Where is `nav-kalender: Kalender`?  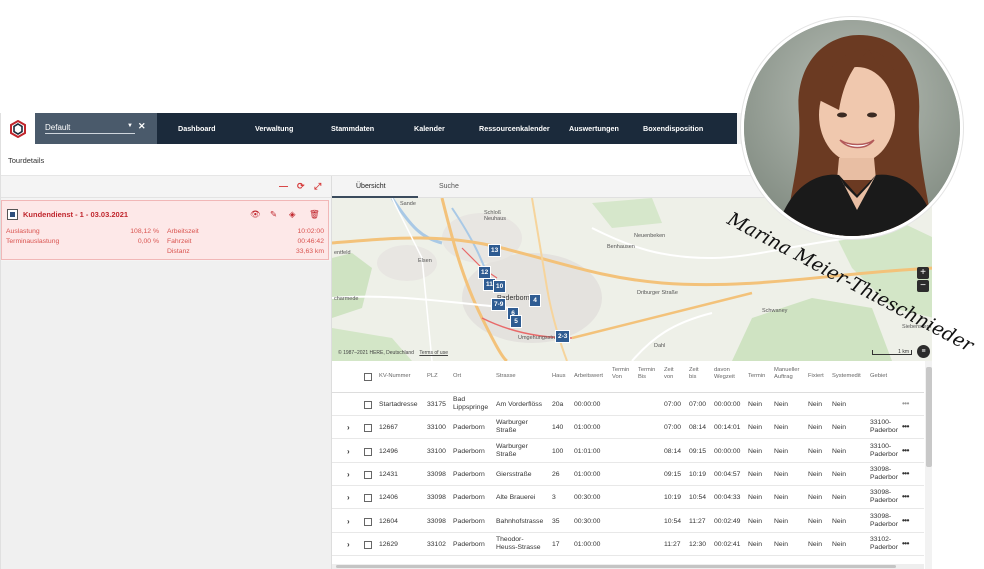
nav-kalender: Kalender is located at coordinates (429, 128).